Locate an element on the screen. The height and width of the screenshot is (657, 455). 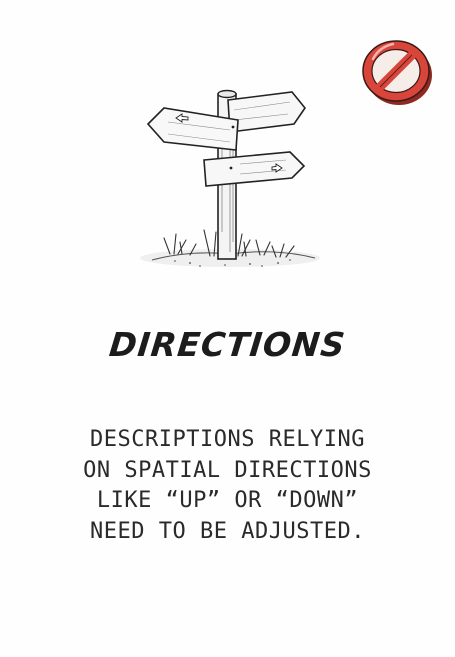
prohibited-icon is located at coordinates (397, 72).